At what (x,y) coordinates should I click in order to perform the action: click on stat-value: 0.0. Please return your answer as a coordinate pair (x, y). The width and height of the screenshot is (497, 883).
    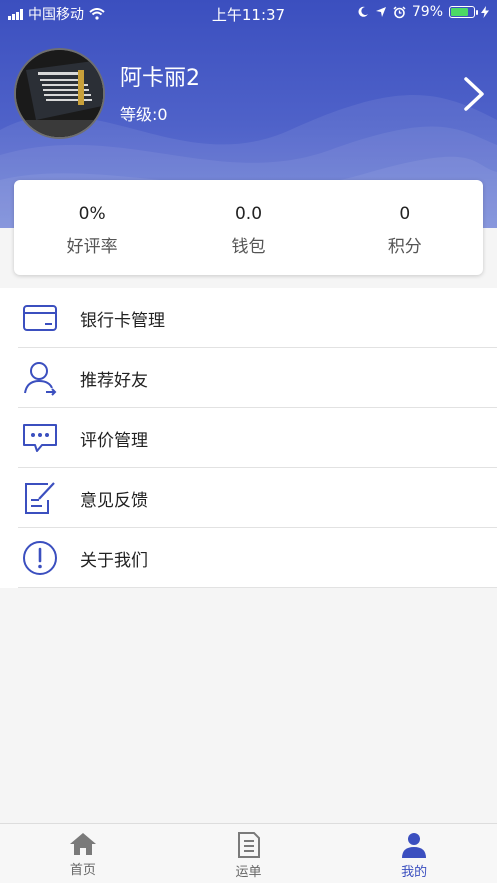
    Looking at the image, I should click on (248, 214).